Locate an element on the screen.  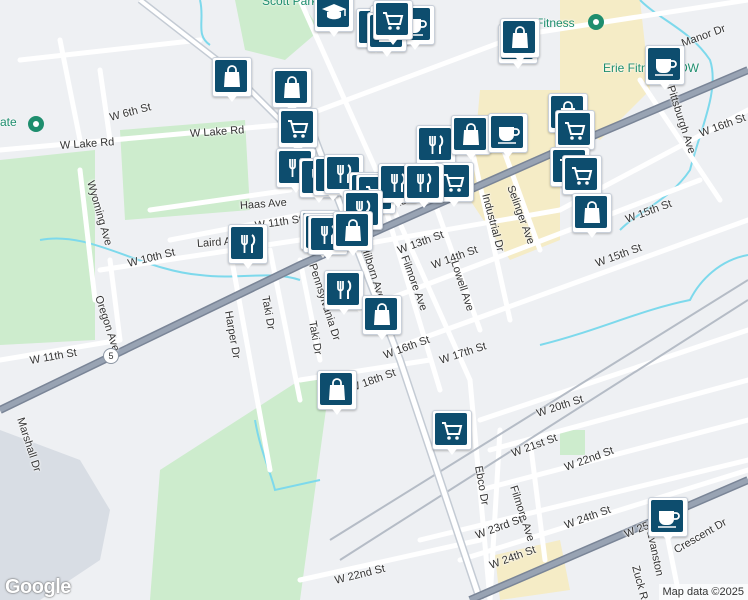
graduation-cap-icon is located at coordinates (334, 12).